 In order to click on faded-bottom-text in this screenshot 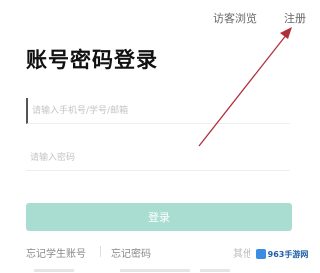, I will do `click(132, 270)`.